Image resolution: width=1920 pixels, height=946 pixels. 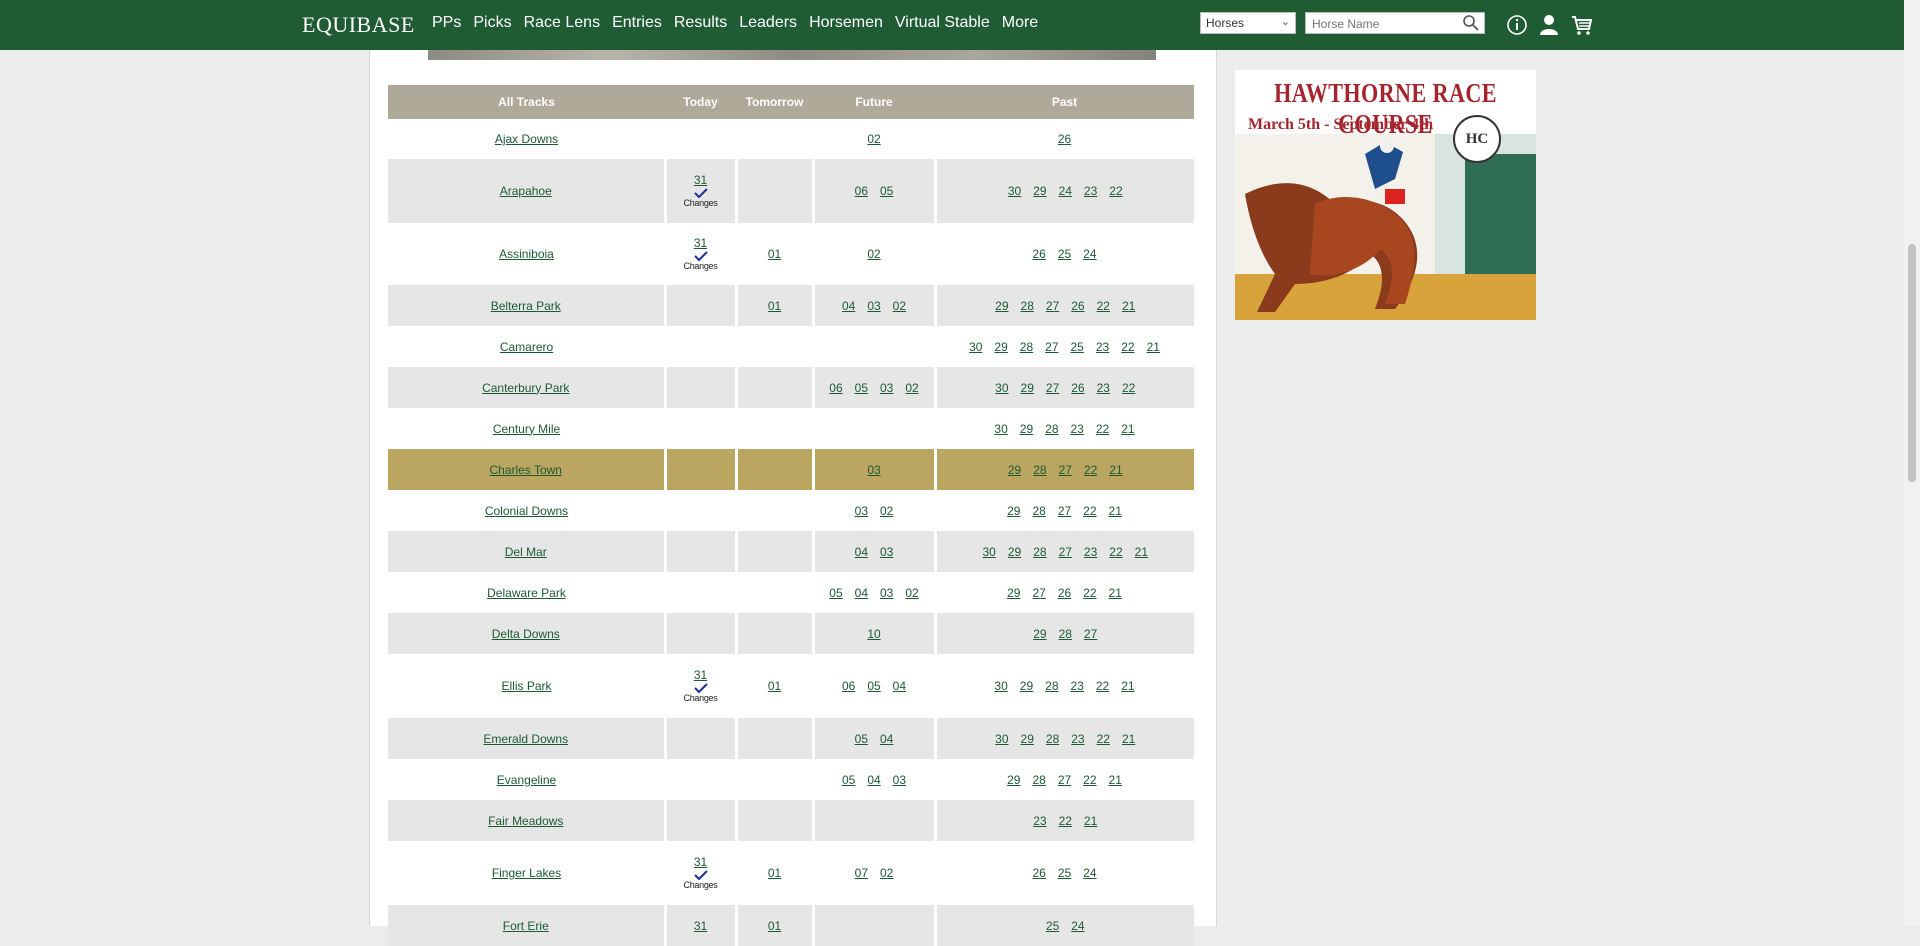 I want to click on nav-leaders: Leaders, so click(x=768, y=23).